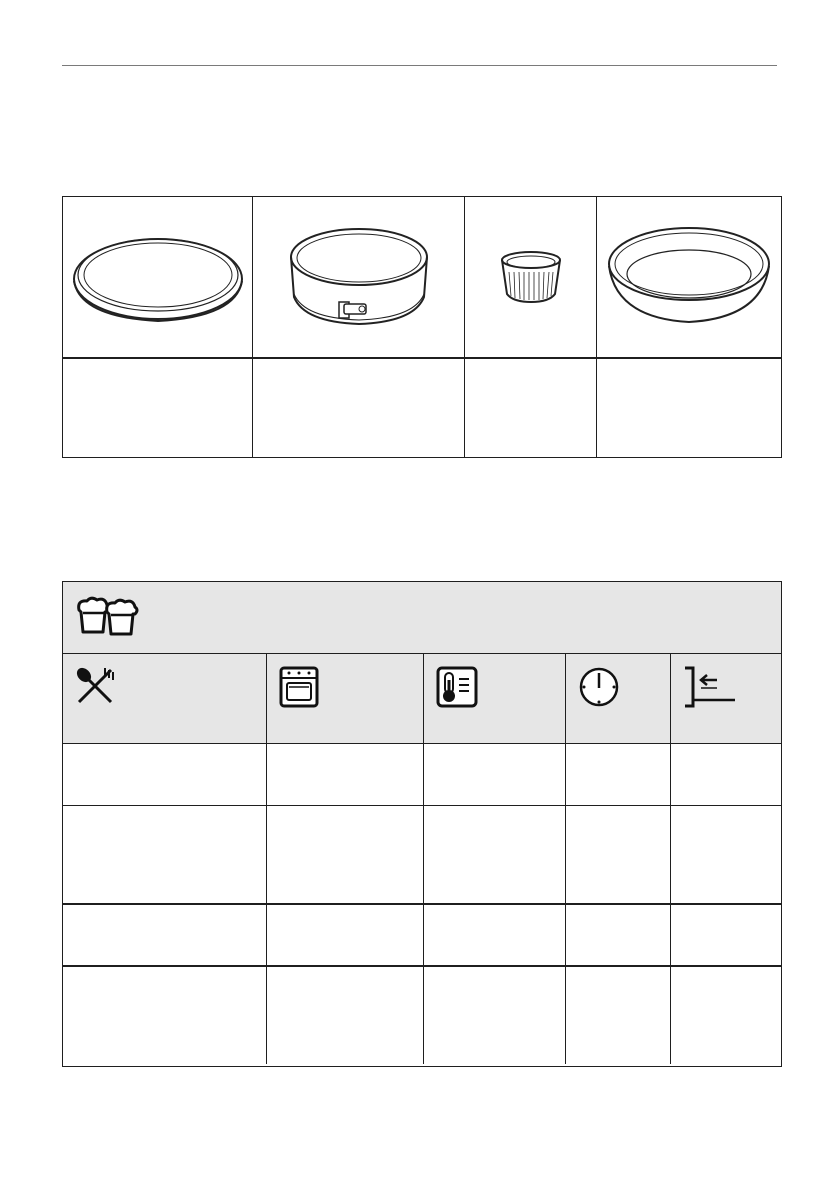 This screenshot has width=839, height=1191. I want to click on column-header-food, so click(165, 698).